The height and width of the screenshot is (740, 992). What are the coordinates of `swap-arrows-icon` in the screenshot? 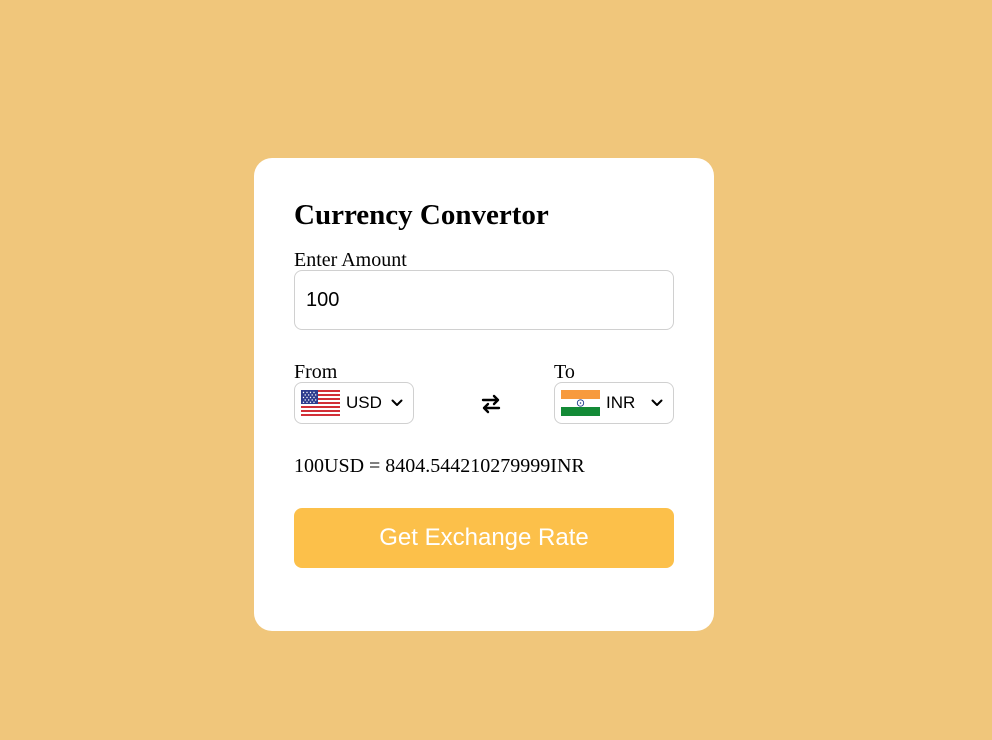 It's located at (491, 404).